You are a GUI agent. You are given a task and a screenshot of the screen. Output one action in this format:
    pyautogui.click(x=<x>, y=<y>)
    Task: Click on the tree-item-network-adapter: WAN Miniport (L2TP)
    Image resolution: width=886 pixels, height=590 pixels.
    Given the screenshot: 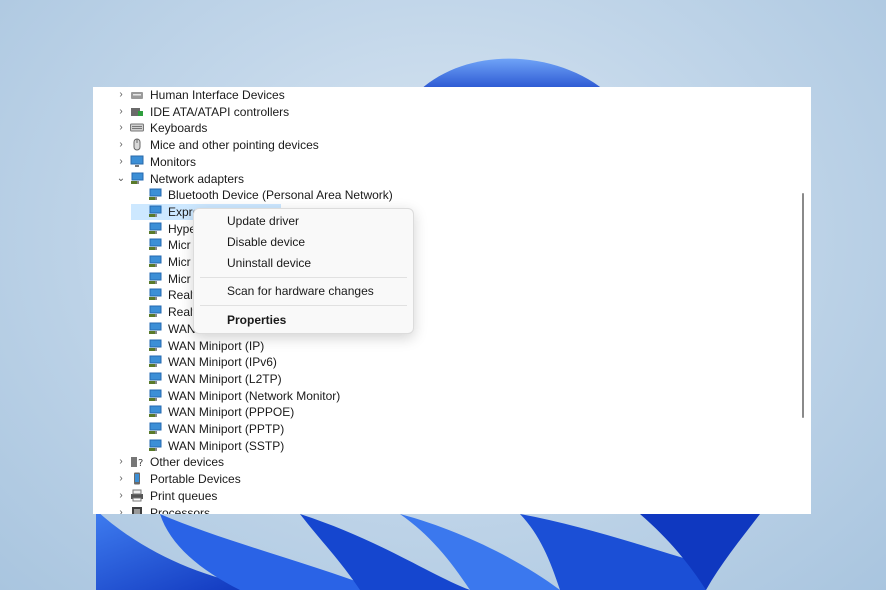 What is the action you would take?
    pyautogui.click(x=443, y=379)
    